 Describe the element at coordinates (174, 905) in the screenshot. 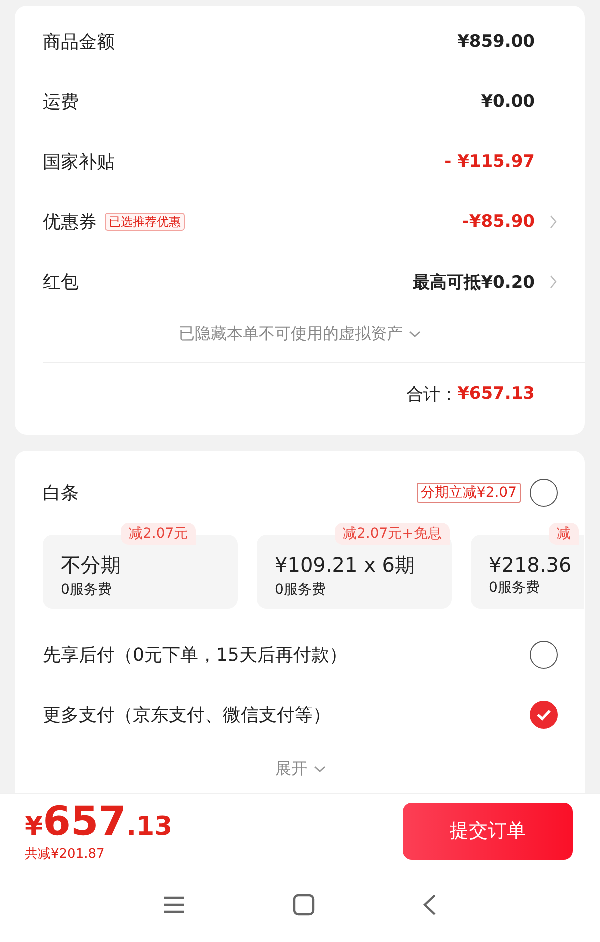

I see `menu-icon` at that location.